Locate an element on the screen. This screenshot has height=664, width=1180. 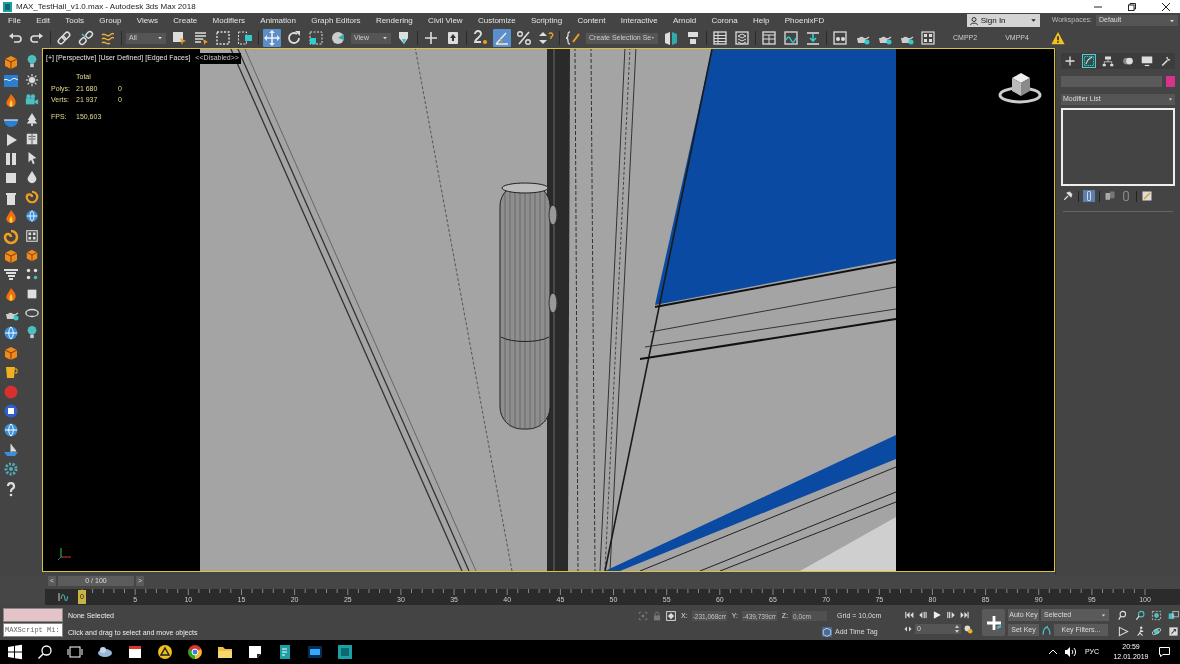
menu-item: Create is located at coordinates (185, 20).